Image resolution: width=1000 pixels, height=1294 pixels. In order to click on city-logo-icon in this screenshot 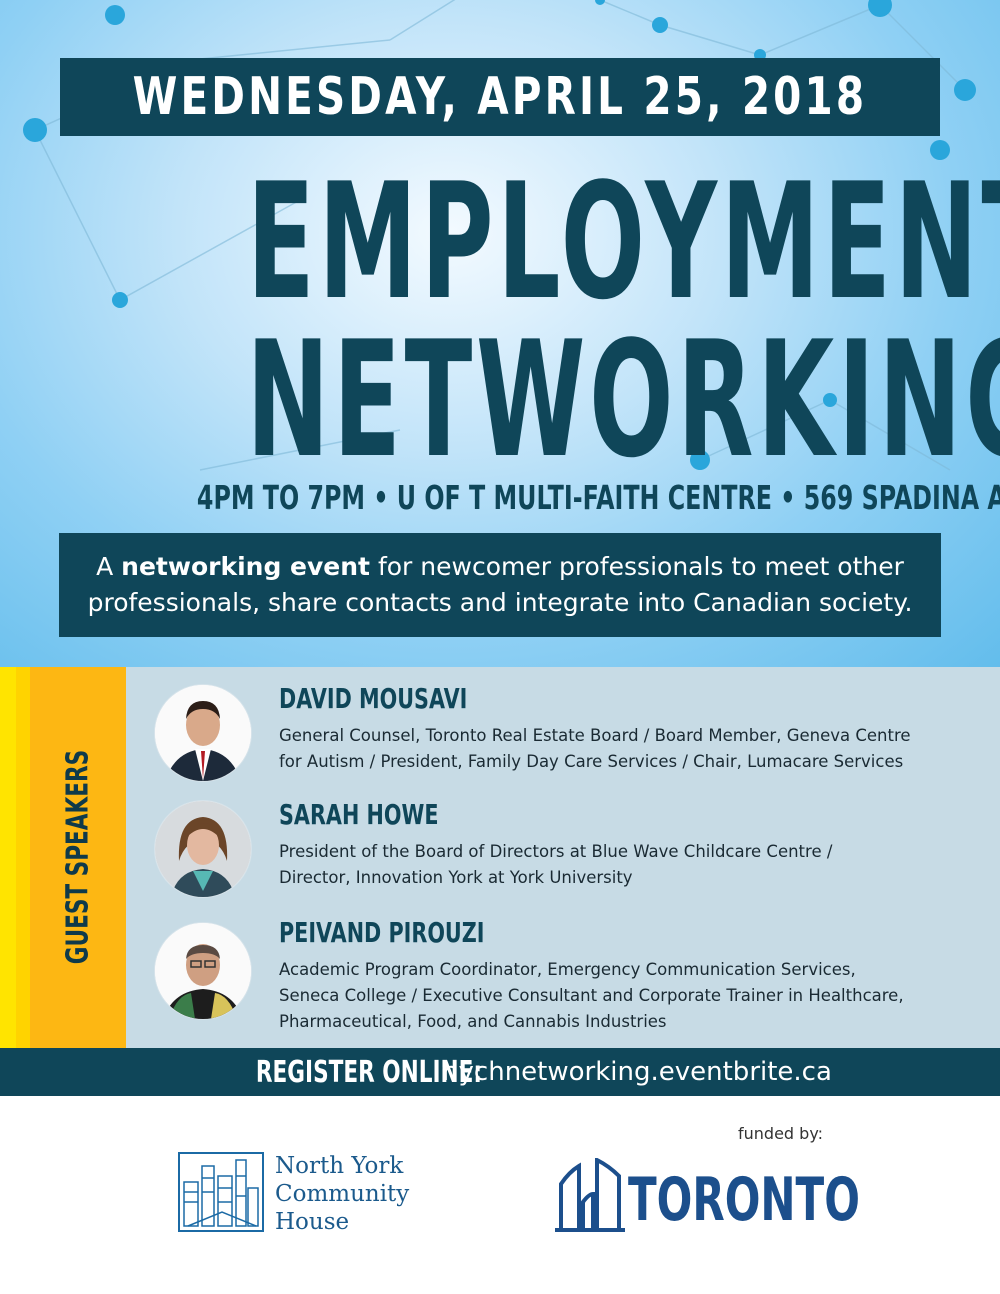, I will do `click(221, 1192)`.